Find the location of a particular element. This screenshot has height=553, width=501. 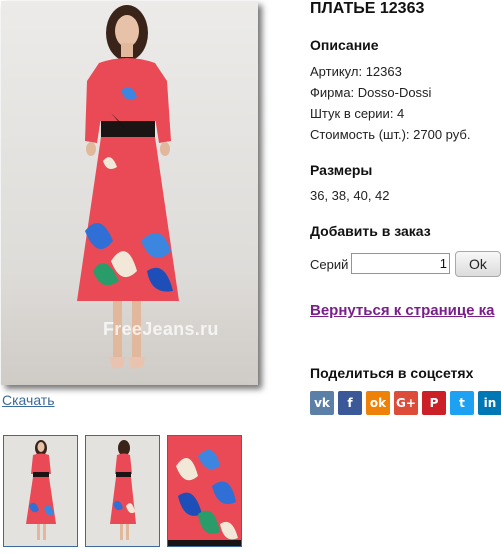

order-heading: Добавить в заказ is located at coordinates (370, 231).